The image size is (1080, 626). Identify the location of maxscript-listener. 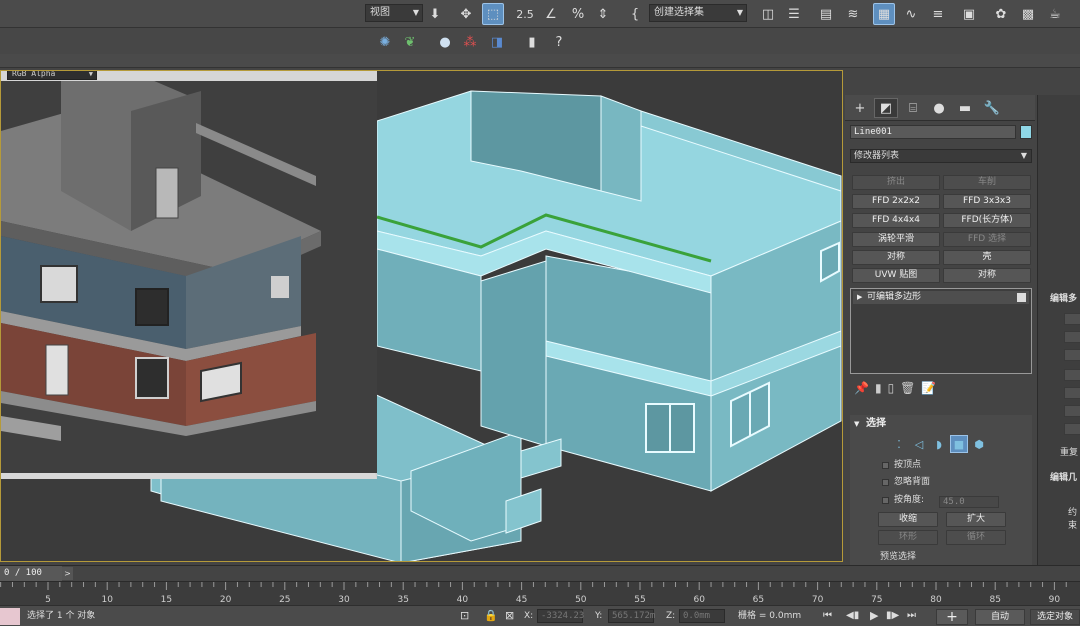
(10, 616).